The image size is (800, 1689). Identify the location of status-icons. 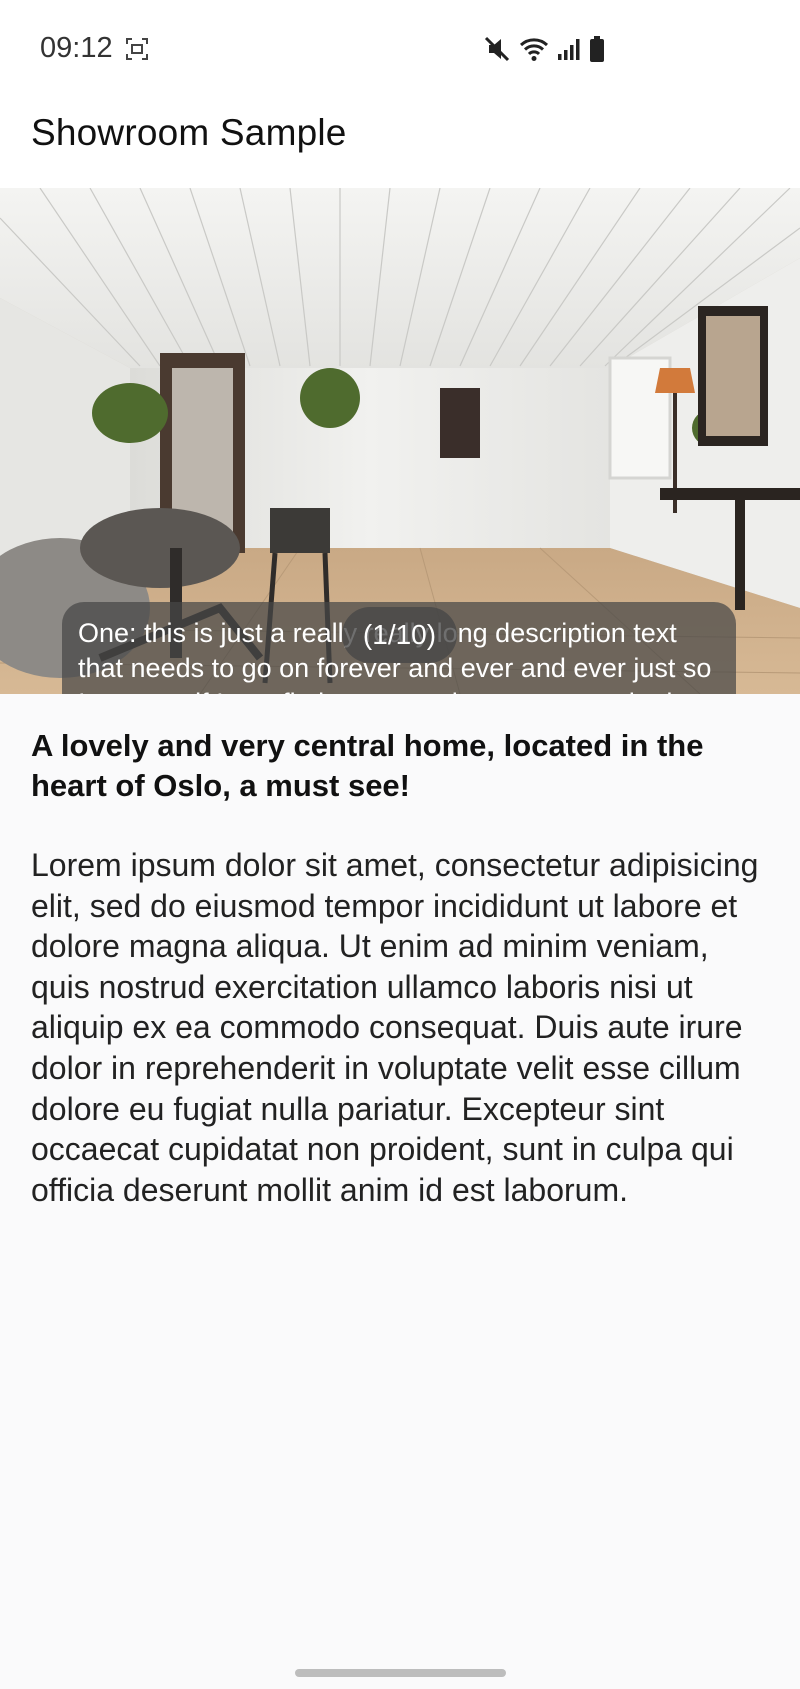
(544, 49).